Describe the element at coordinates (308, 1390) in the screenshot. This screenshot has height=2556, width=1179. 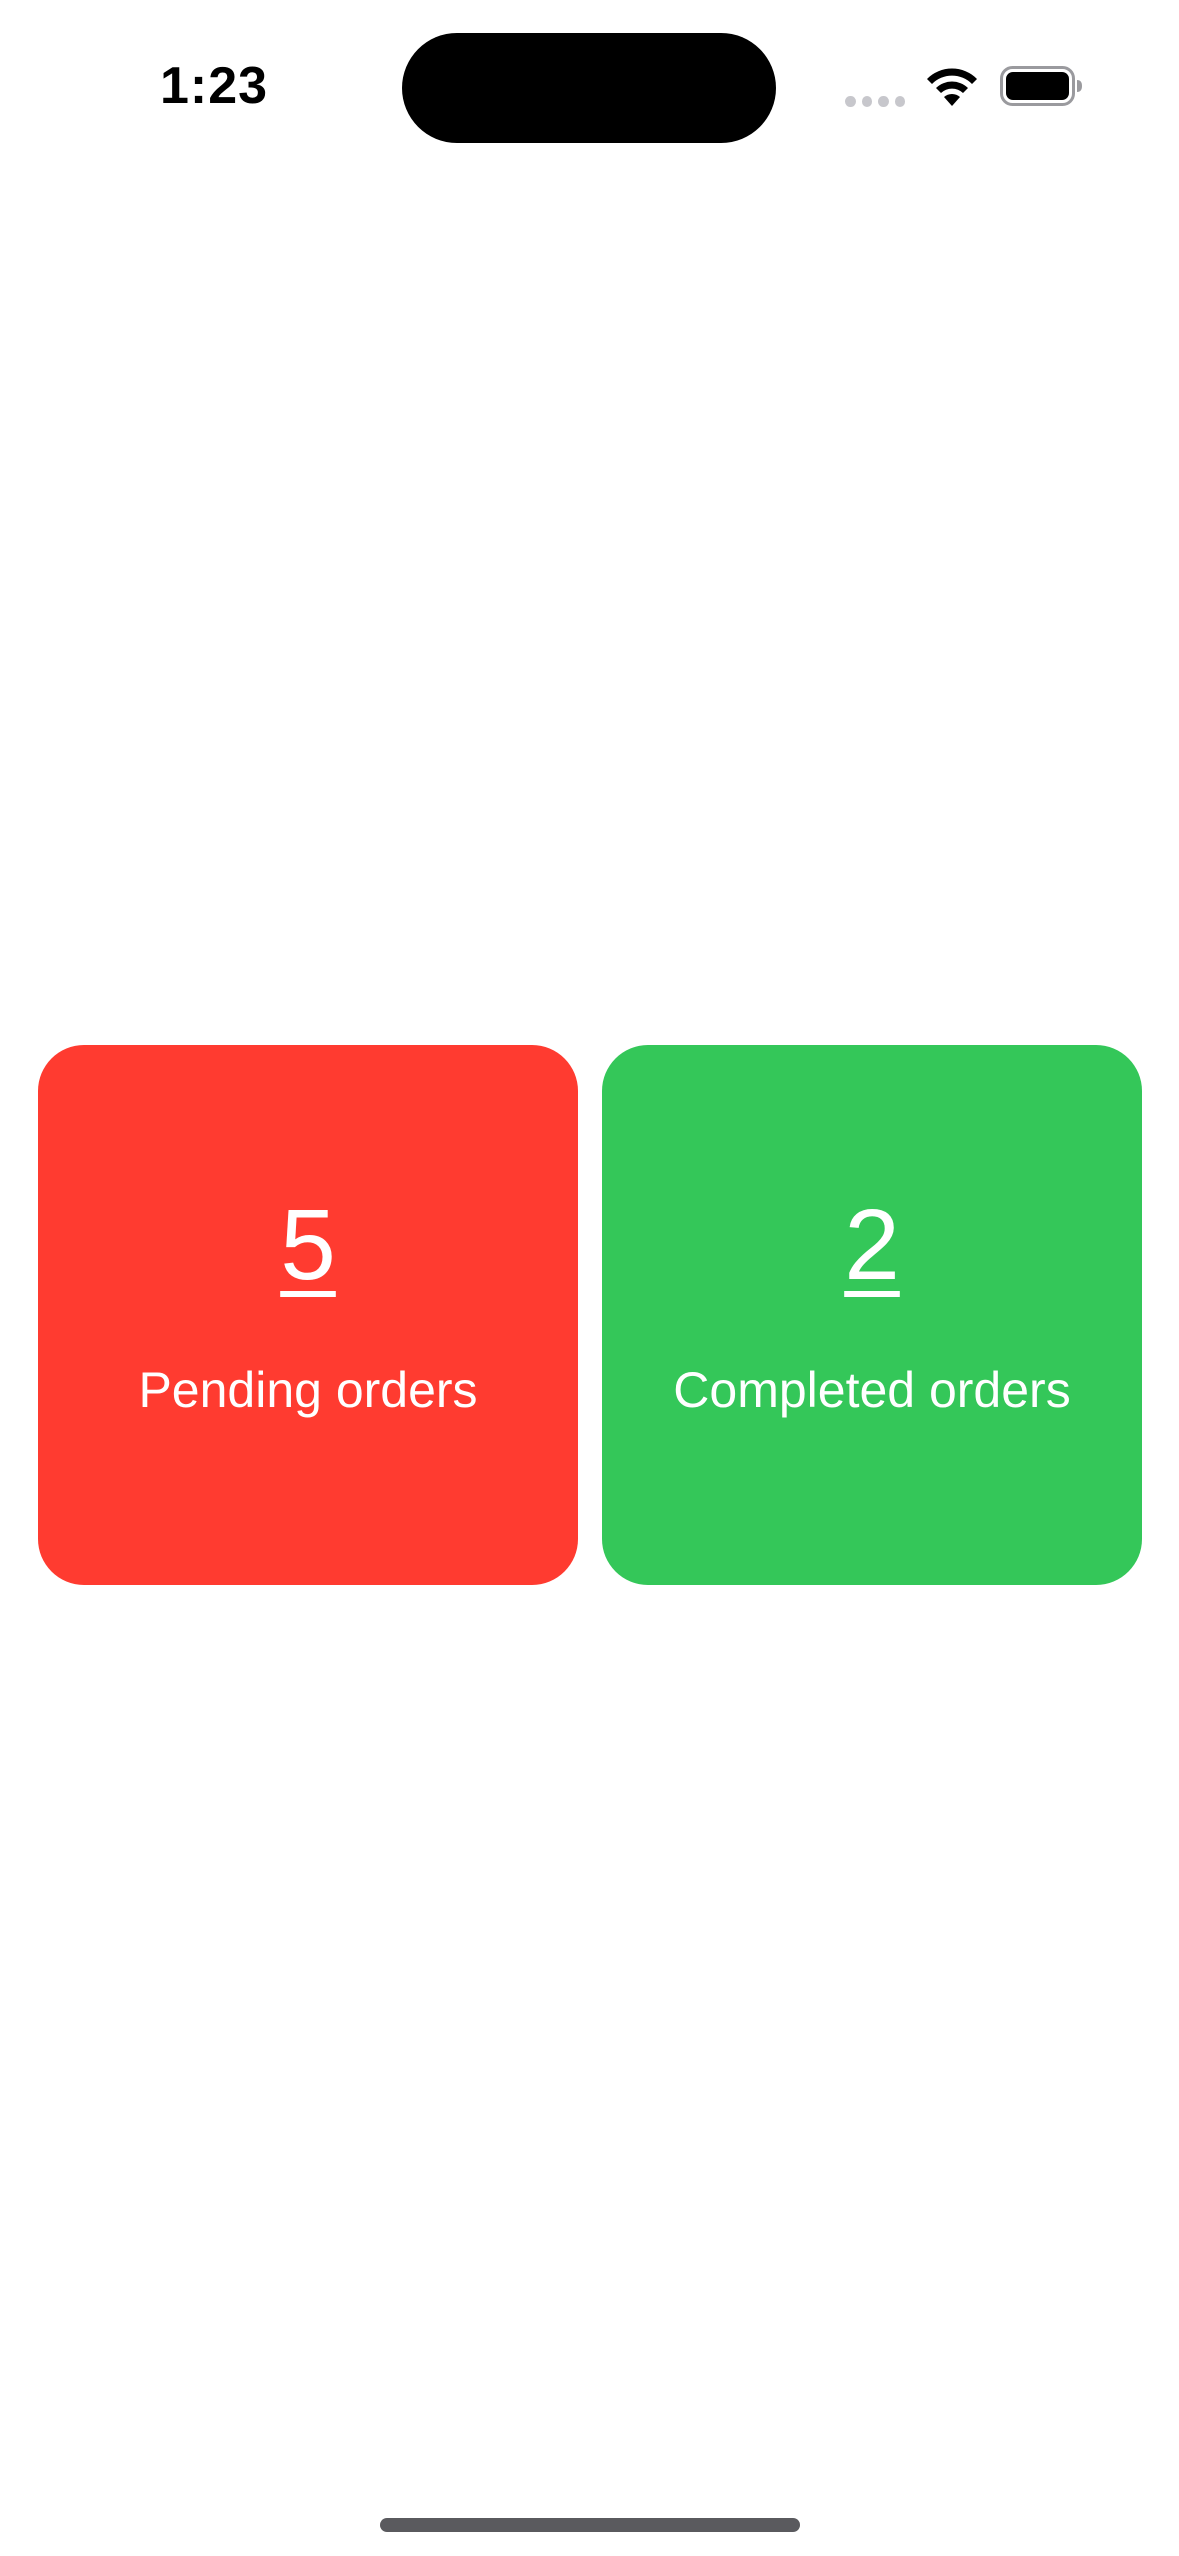
I see `pending-orders-label: Pending orders` at that location.